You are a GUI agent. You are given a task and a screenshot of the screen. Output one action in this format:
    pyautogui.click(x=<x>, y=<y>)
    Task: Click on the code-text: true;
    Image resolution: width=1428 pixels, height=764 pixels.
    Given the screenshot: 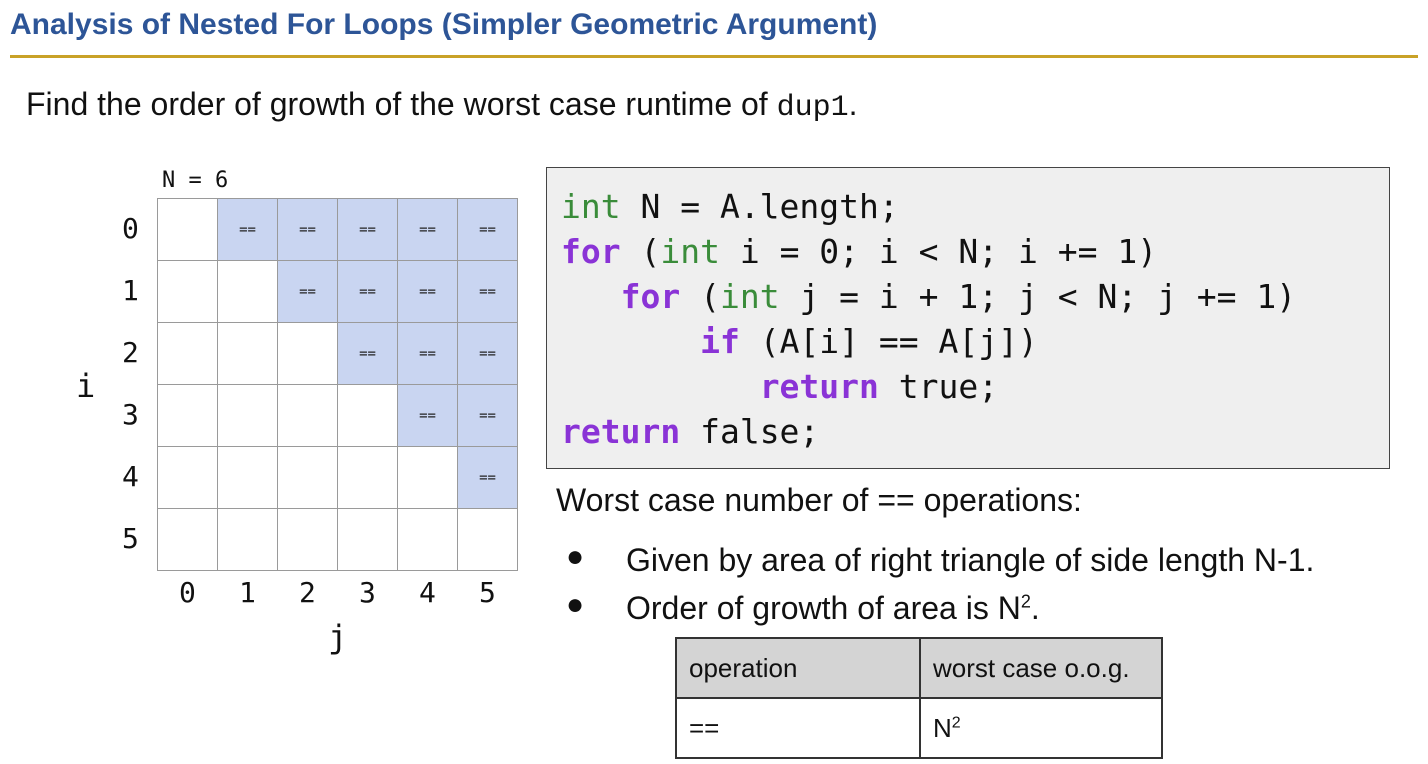 What is the action you would take?
    pyautogui.click(x=938, y=386)
    